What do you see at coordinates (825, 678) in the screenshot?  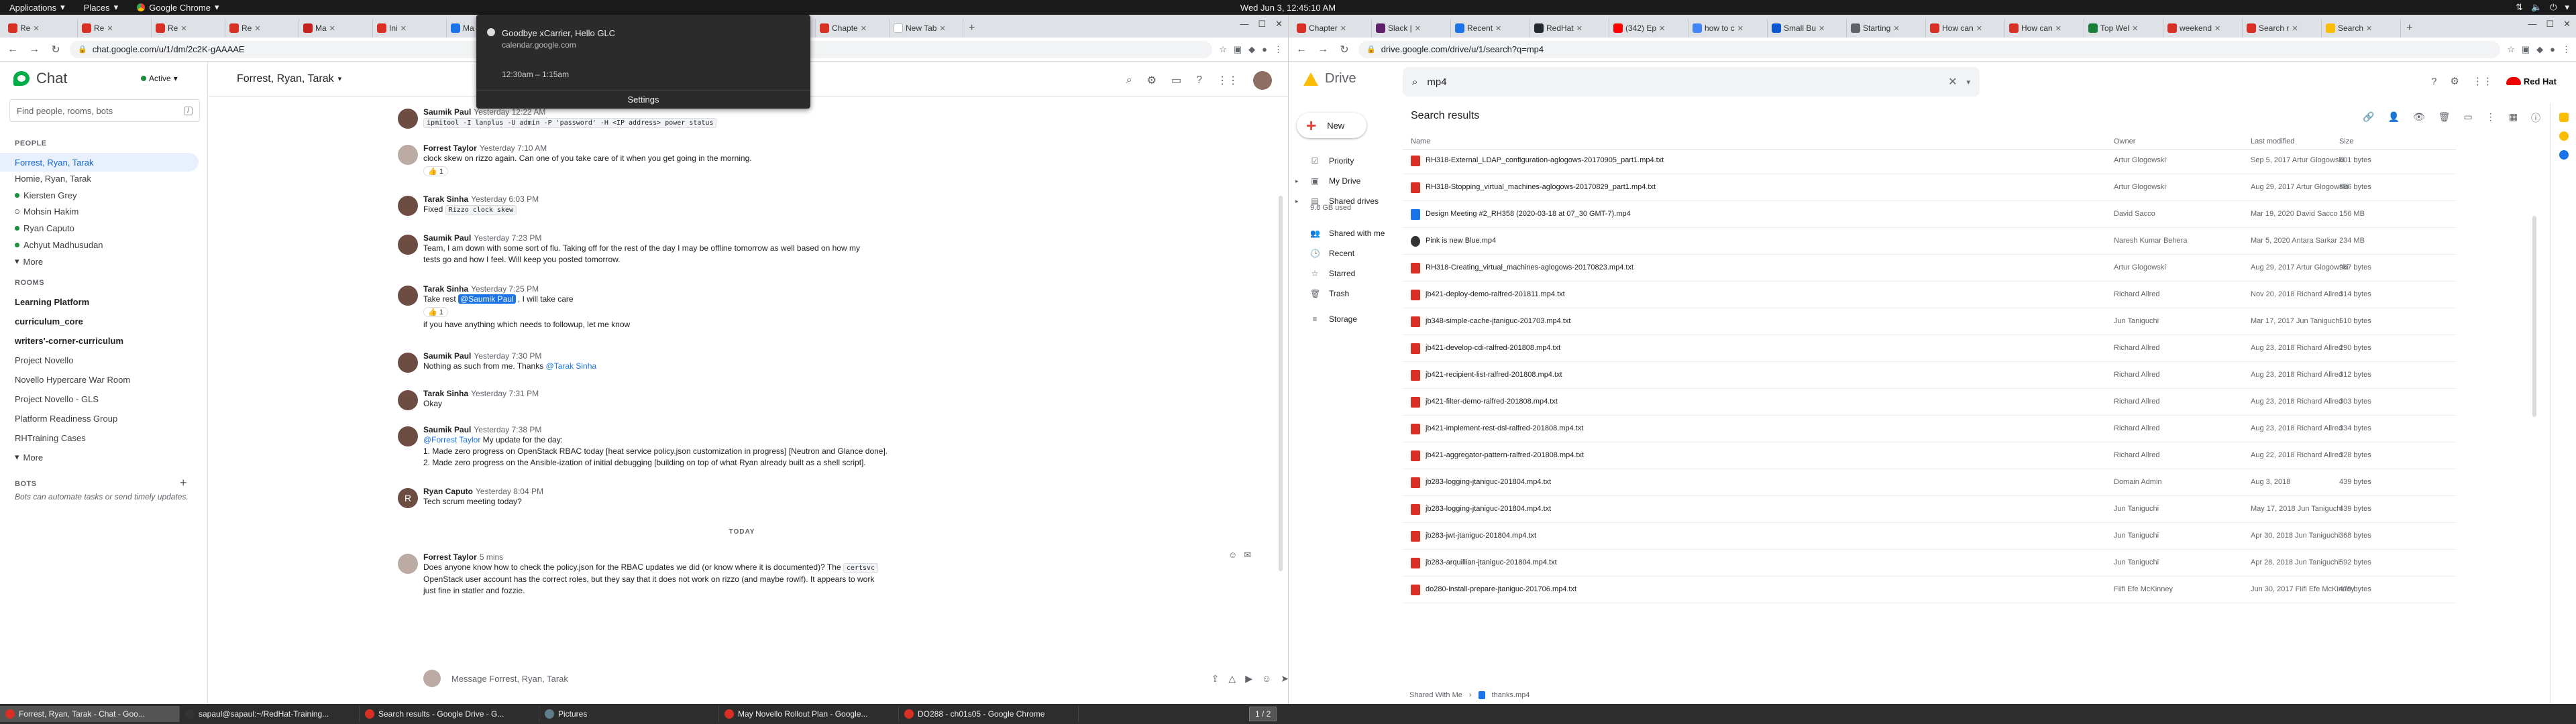 I see `message-input: Message Forrest, Ryan, Tarak` at bounding box center [825, 678].